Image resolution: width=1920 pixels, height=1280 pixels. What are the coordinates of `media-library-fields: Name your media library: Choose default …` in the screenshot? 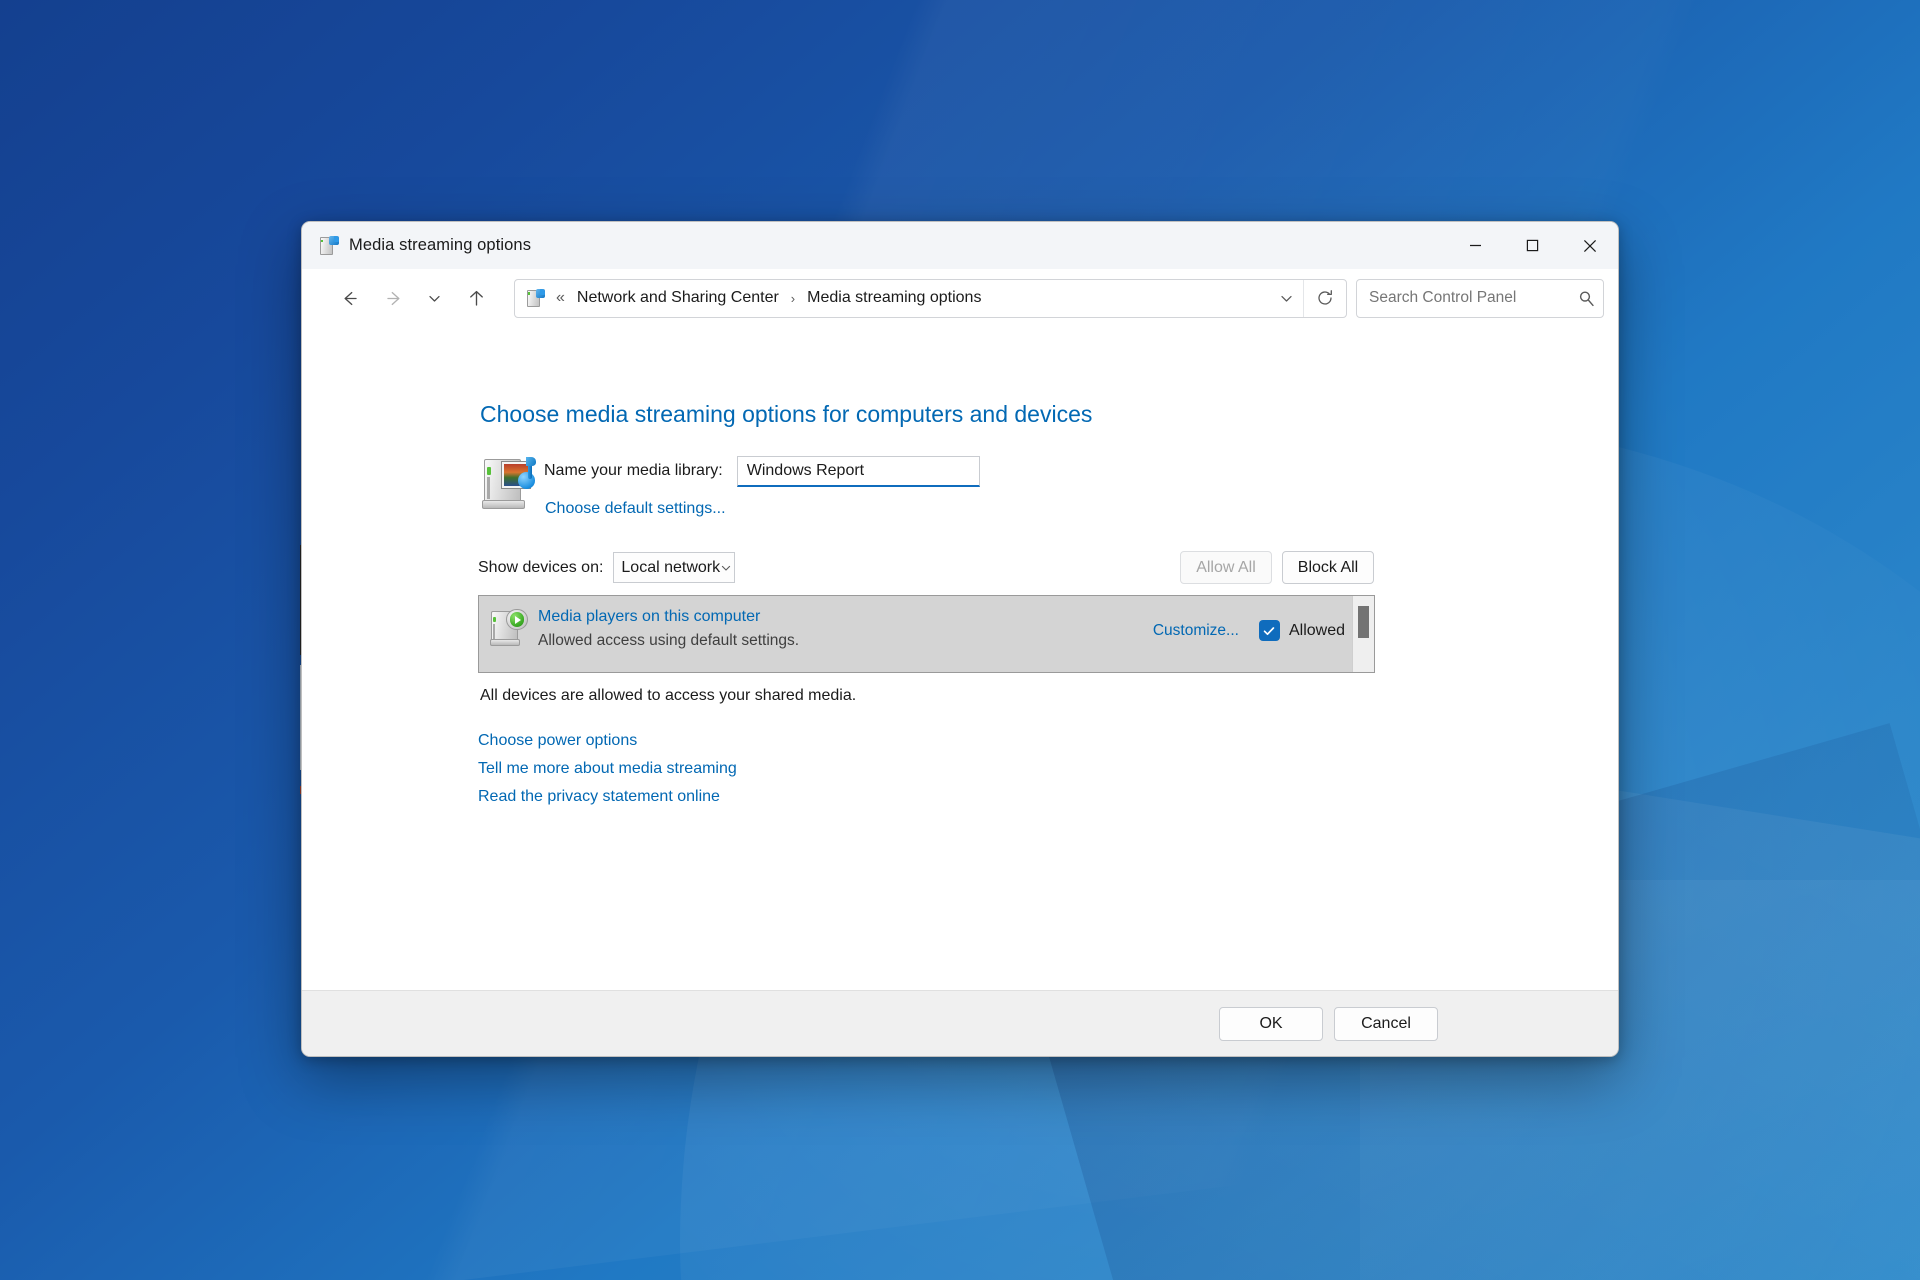 It's located at (762, 486).